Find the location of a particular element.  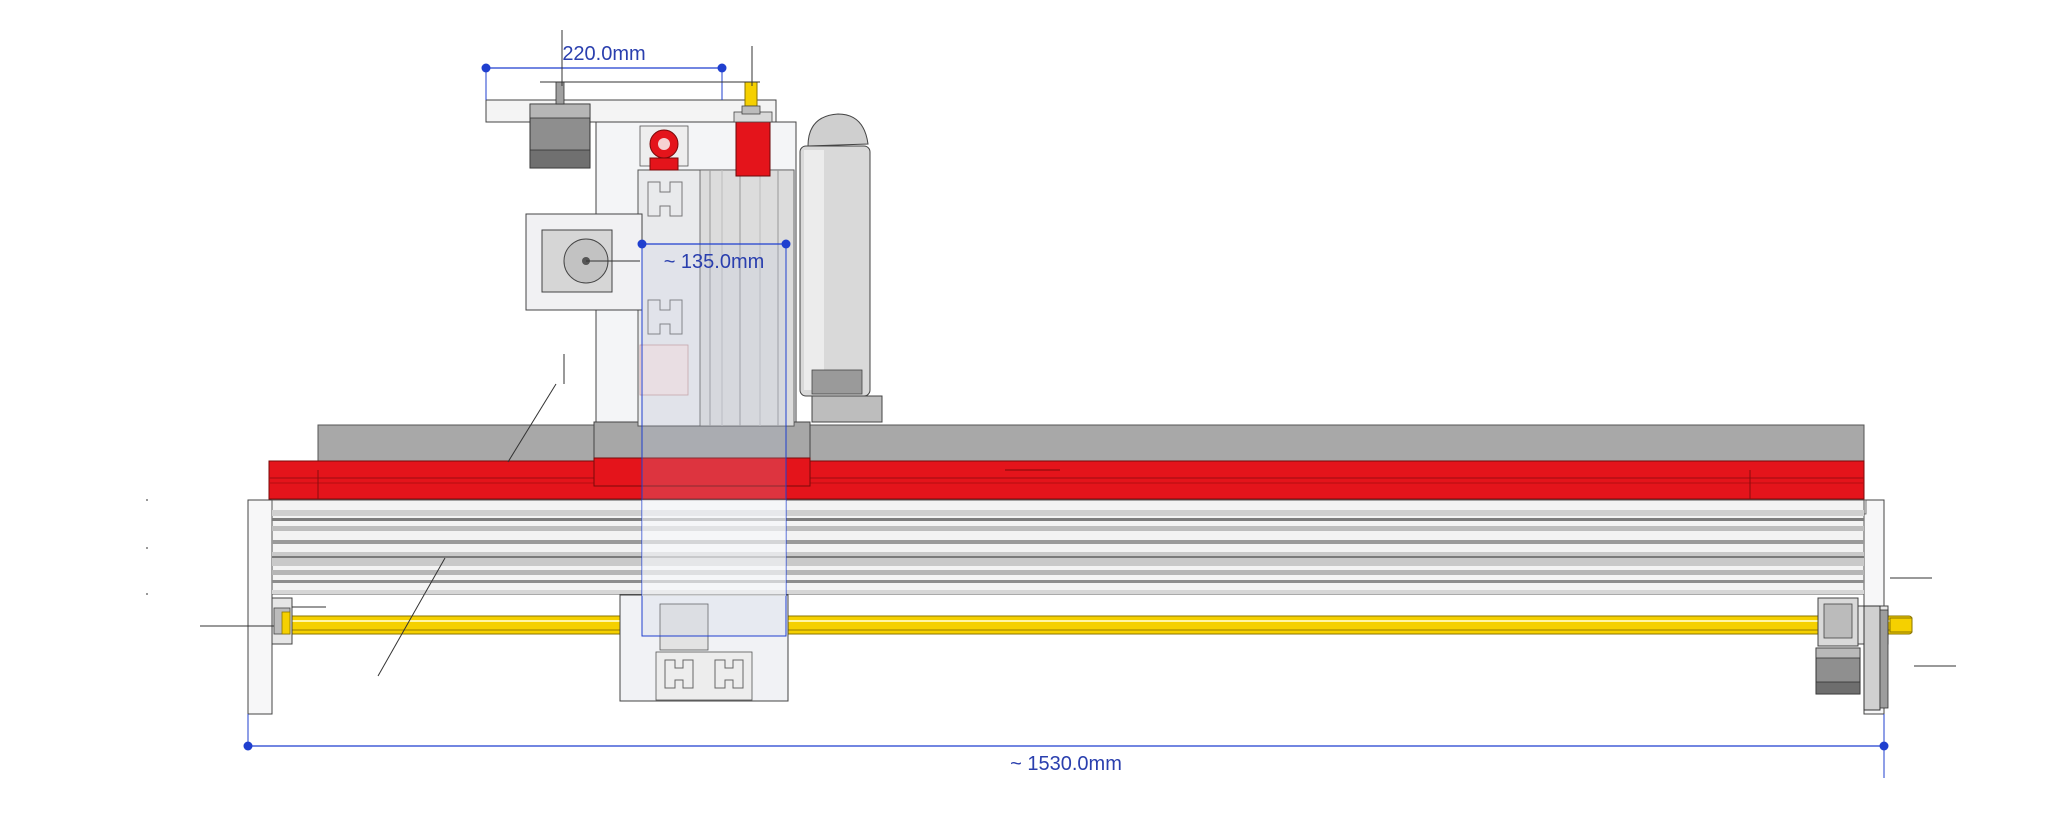

dimension-overall-length: ~ 1530.0mm is located at coordinates (1066, 746).